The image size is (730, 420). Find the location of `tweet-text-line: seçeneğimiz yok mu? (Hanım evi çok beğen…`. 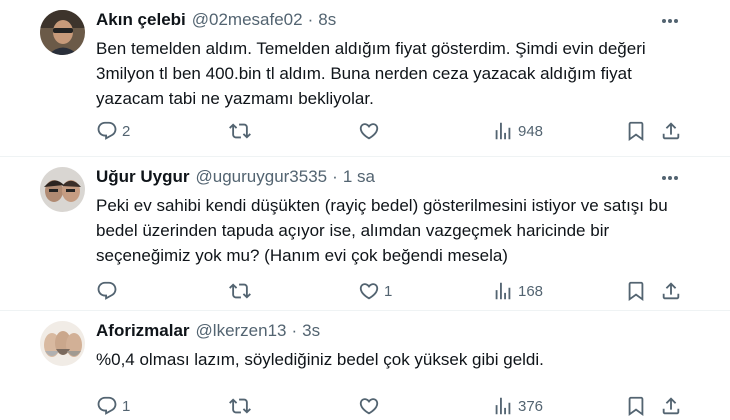

tweet-text-line: seçeneğimiz yok mu? (Hanım evi çok beğen… is located at coordinates (302, 255).